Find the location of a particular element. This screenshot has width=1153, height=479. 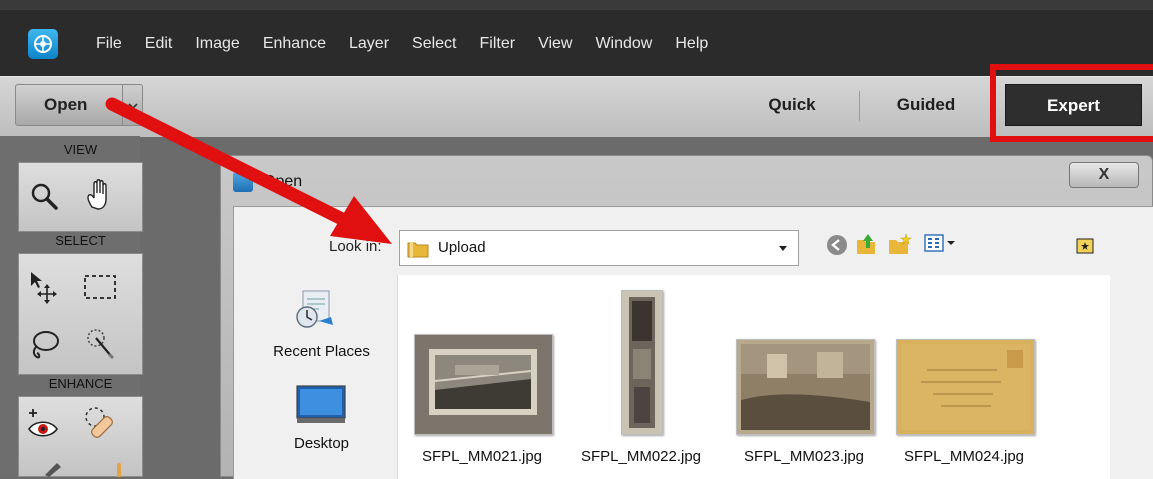

menu-select: Select is located at coordinates (434, 44).